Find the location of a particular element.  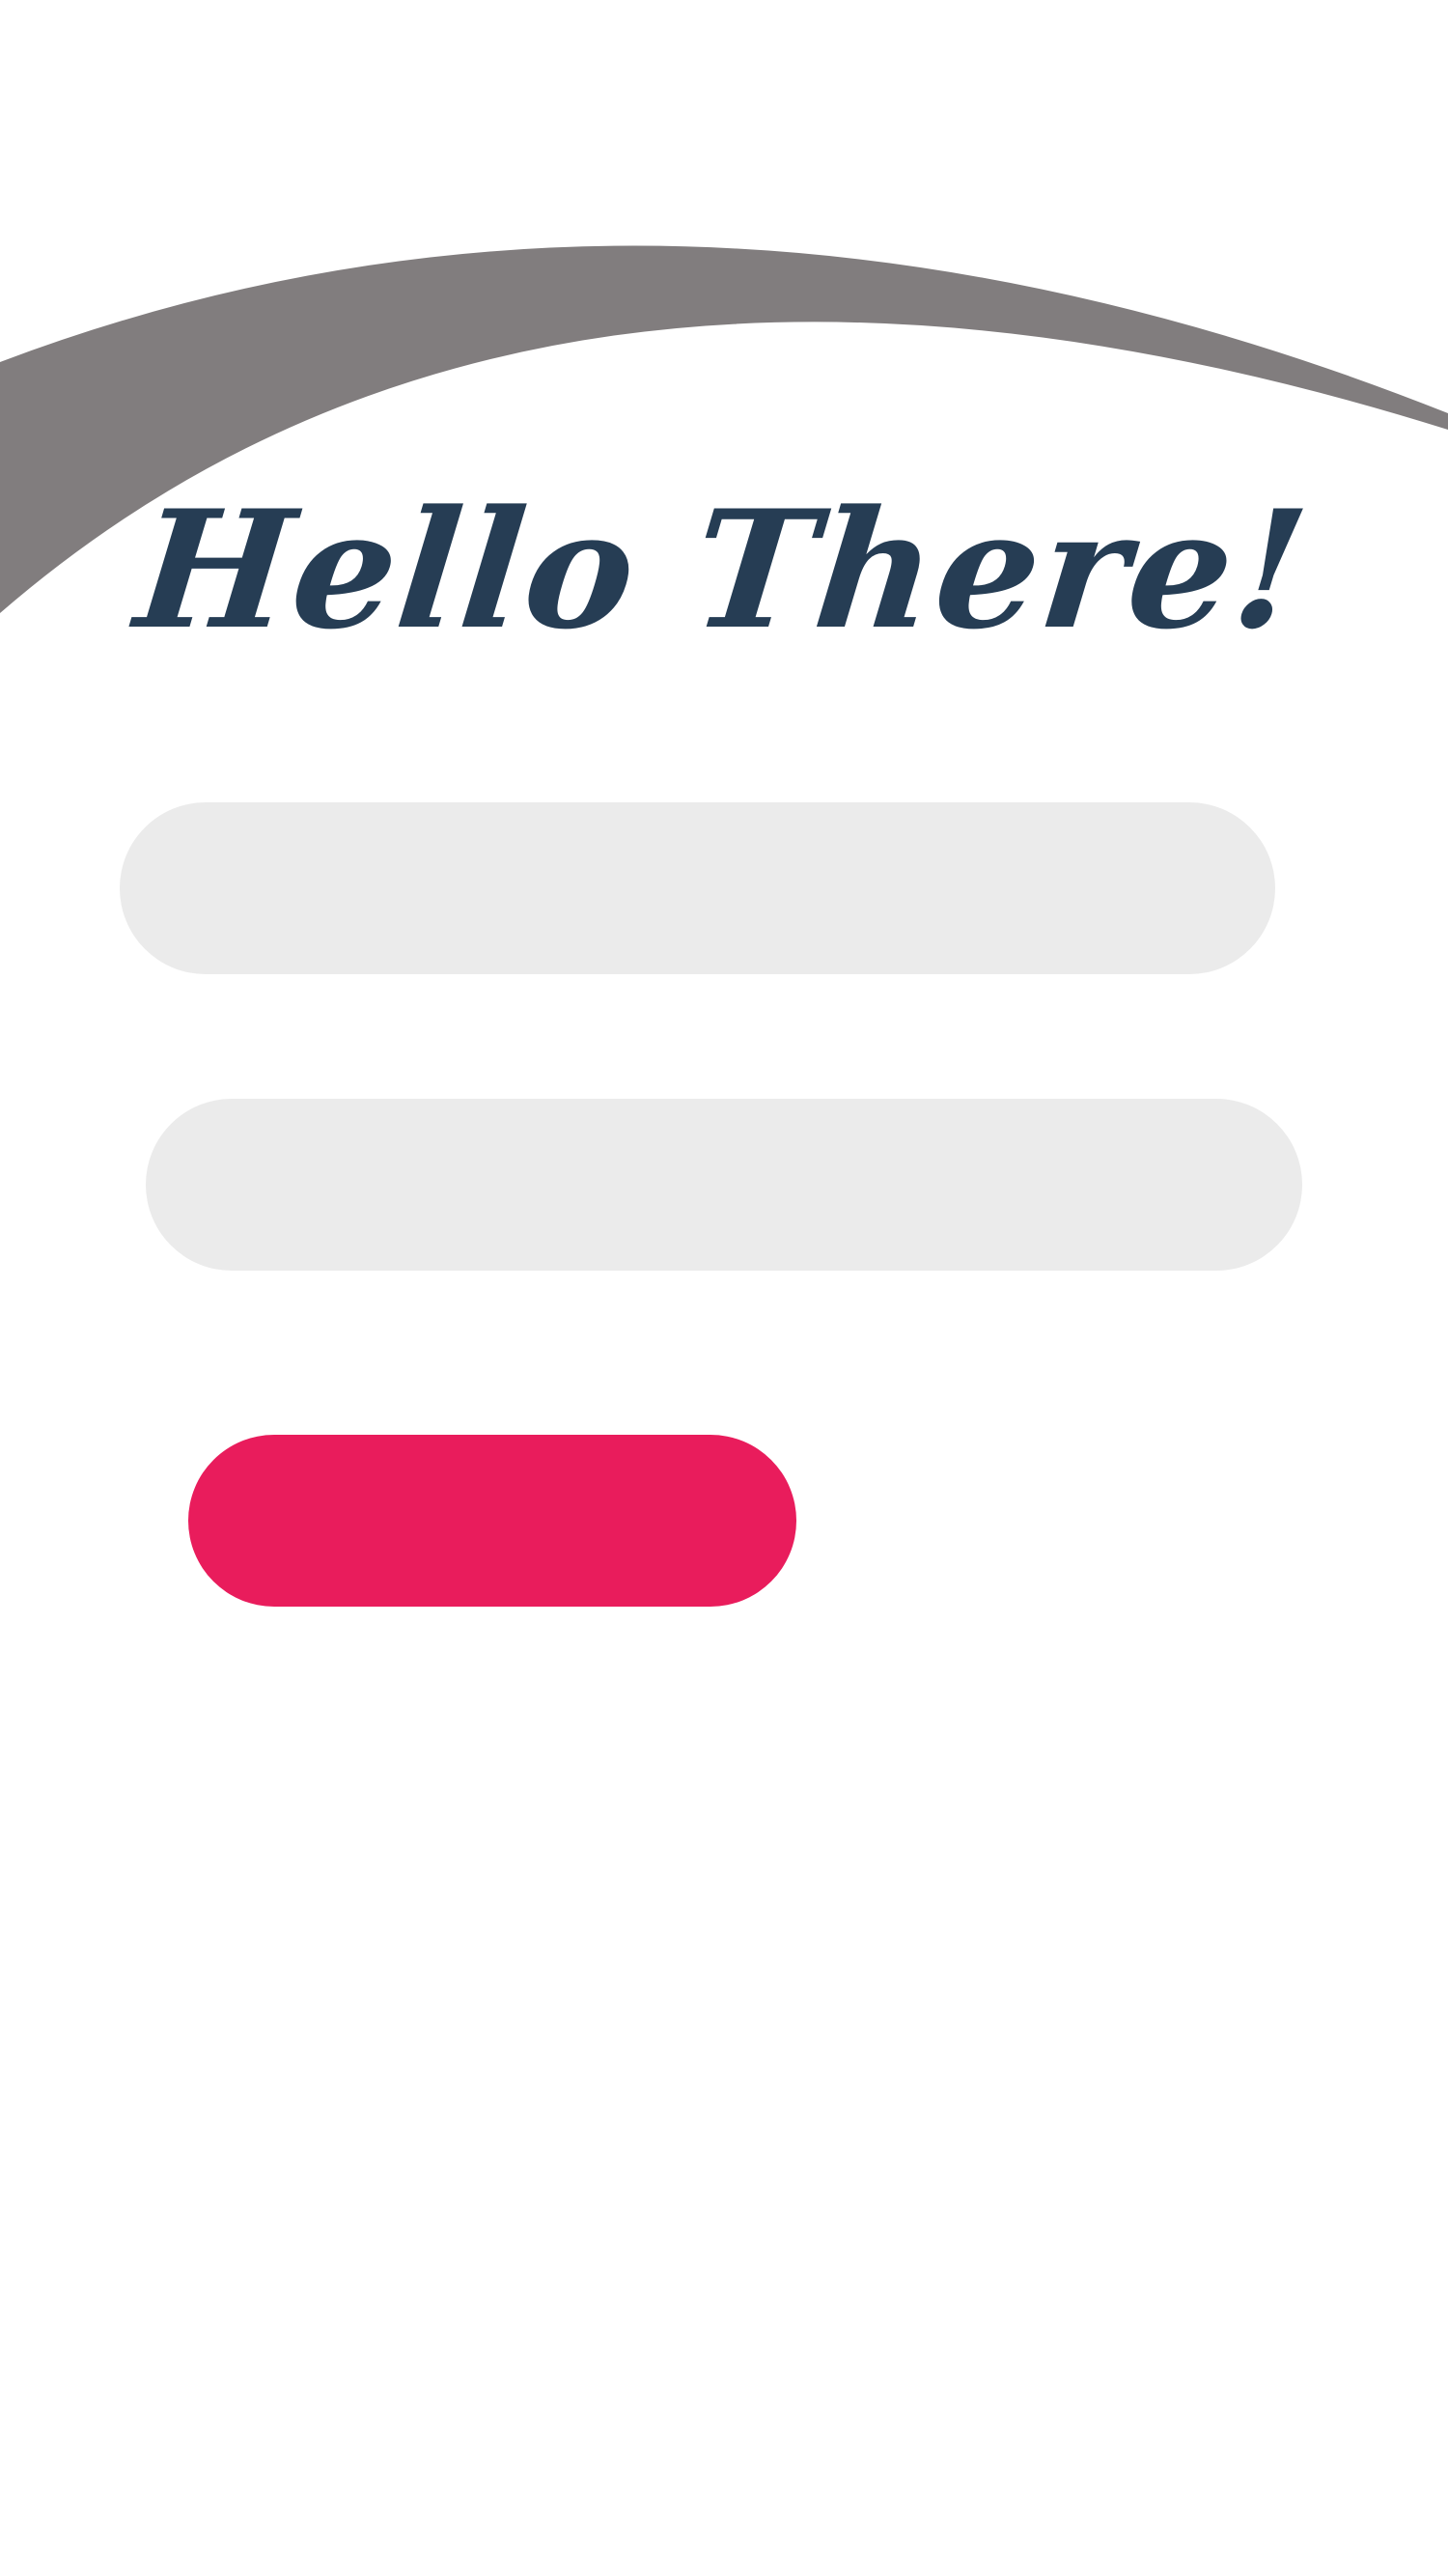

submit-button is located at coordinates (492, 1521).